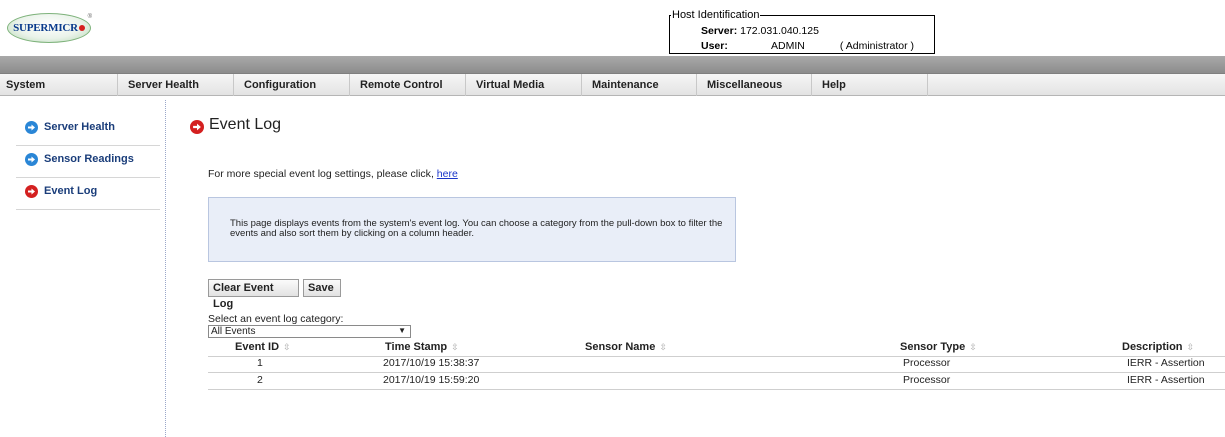  Describe the element at coordinates (933, 347) in the screenshot. I see `header-label: Sensor Type` at that location.